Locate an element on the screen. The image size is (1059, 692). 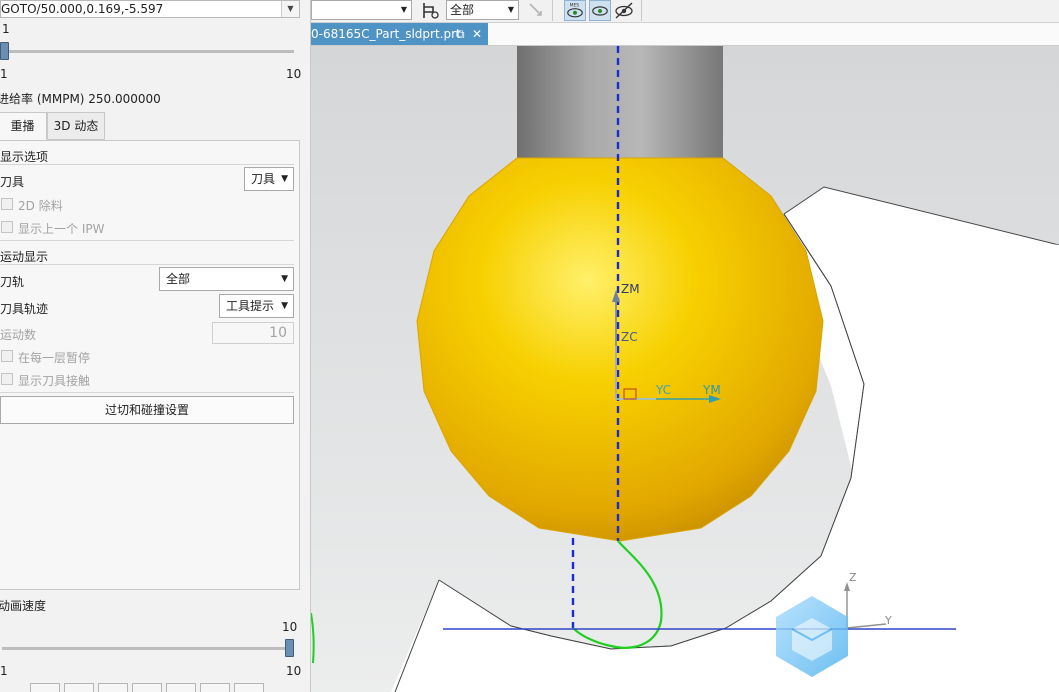
scope-select: 全部 ▼ is located at coordinates (482, 10).